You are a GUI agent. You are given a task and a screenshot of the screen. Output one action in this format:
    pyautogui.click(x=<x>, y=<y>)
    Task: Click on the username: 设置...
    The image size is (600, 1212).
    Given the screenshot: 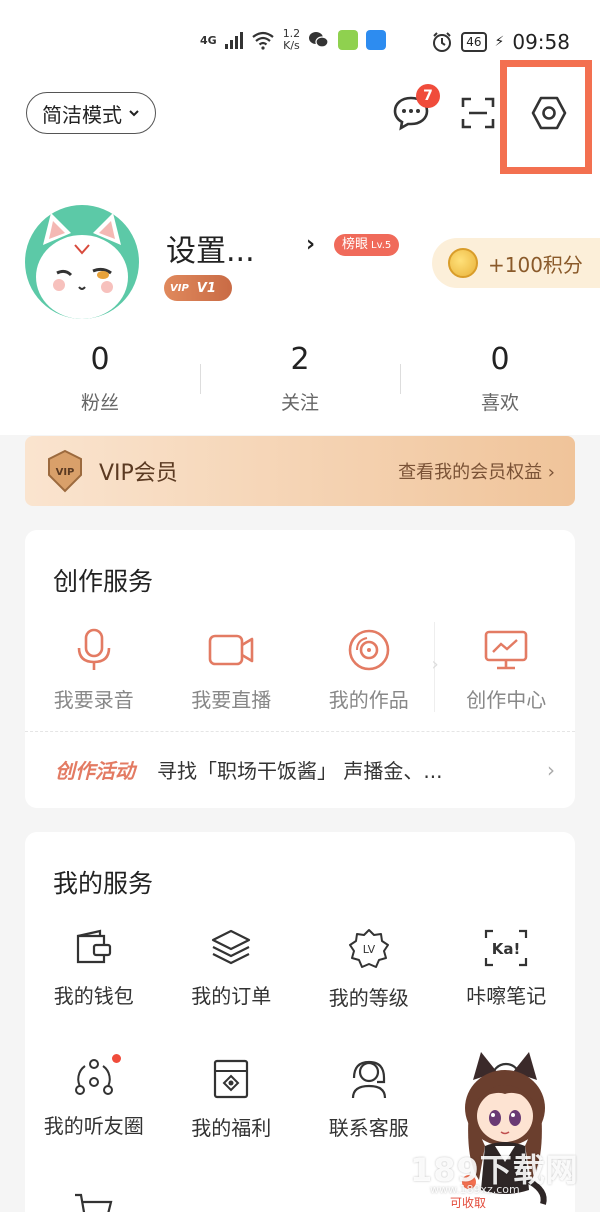 What is the action you would take?
    pyautogui.click(x=210, y=248)
    